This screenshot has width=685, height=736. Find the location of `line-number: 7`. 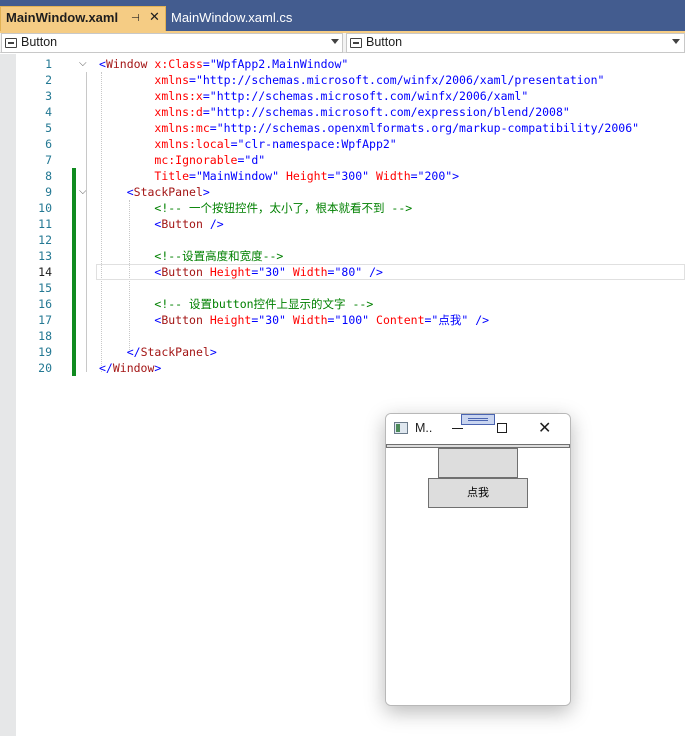

line-number: 7 is located at coordinates (48, 160).